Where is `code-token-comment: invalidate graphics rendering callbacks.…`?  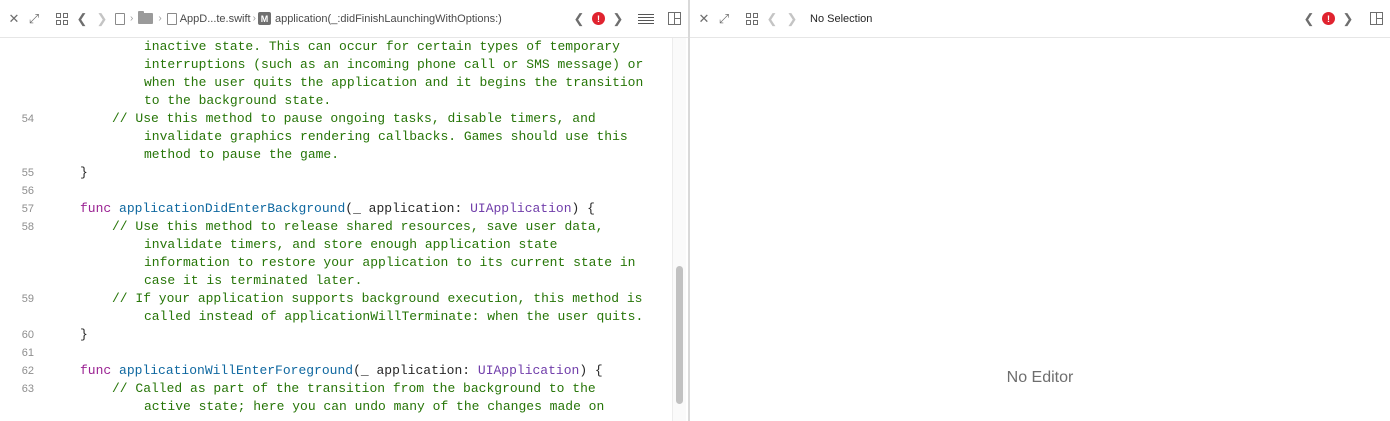
code-token-comment: invalidate graphics rendering callbacks.… is located at coordinates (386, 136).